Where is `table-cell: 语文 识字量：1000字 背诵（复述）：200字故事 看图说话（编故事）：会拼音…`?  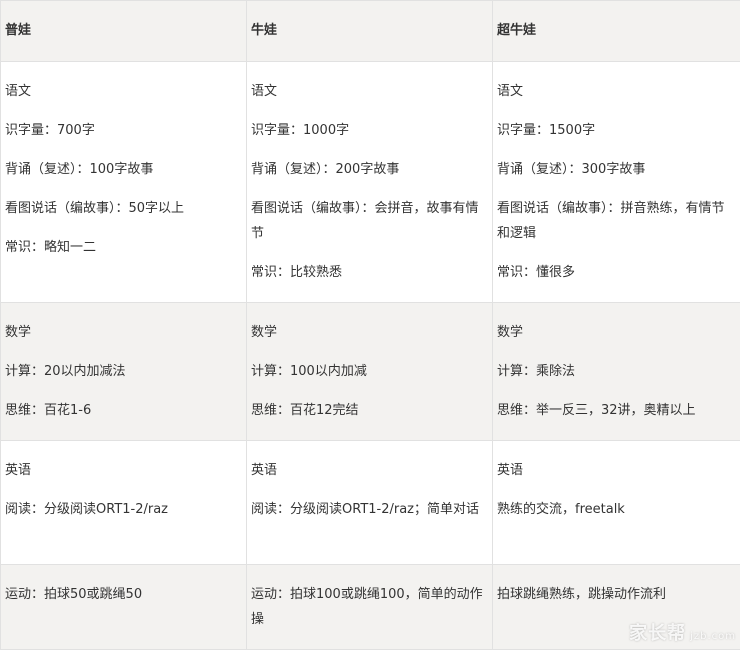 table-cell: 语文 识字量：1000字 背诵（复述）：200字故事 看图说话（编故事）：会拼音… is located at coordinates (370, 182).